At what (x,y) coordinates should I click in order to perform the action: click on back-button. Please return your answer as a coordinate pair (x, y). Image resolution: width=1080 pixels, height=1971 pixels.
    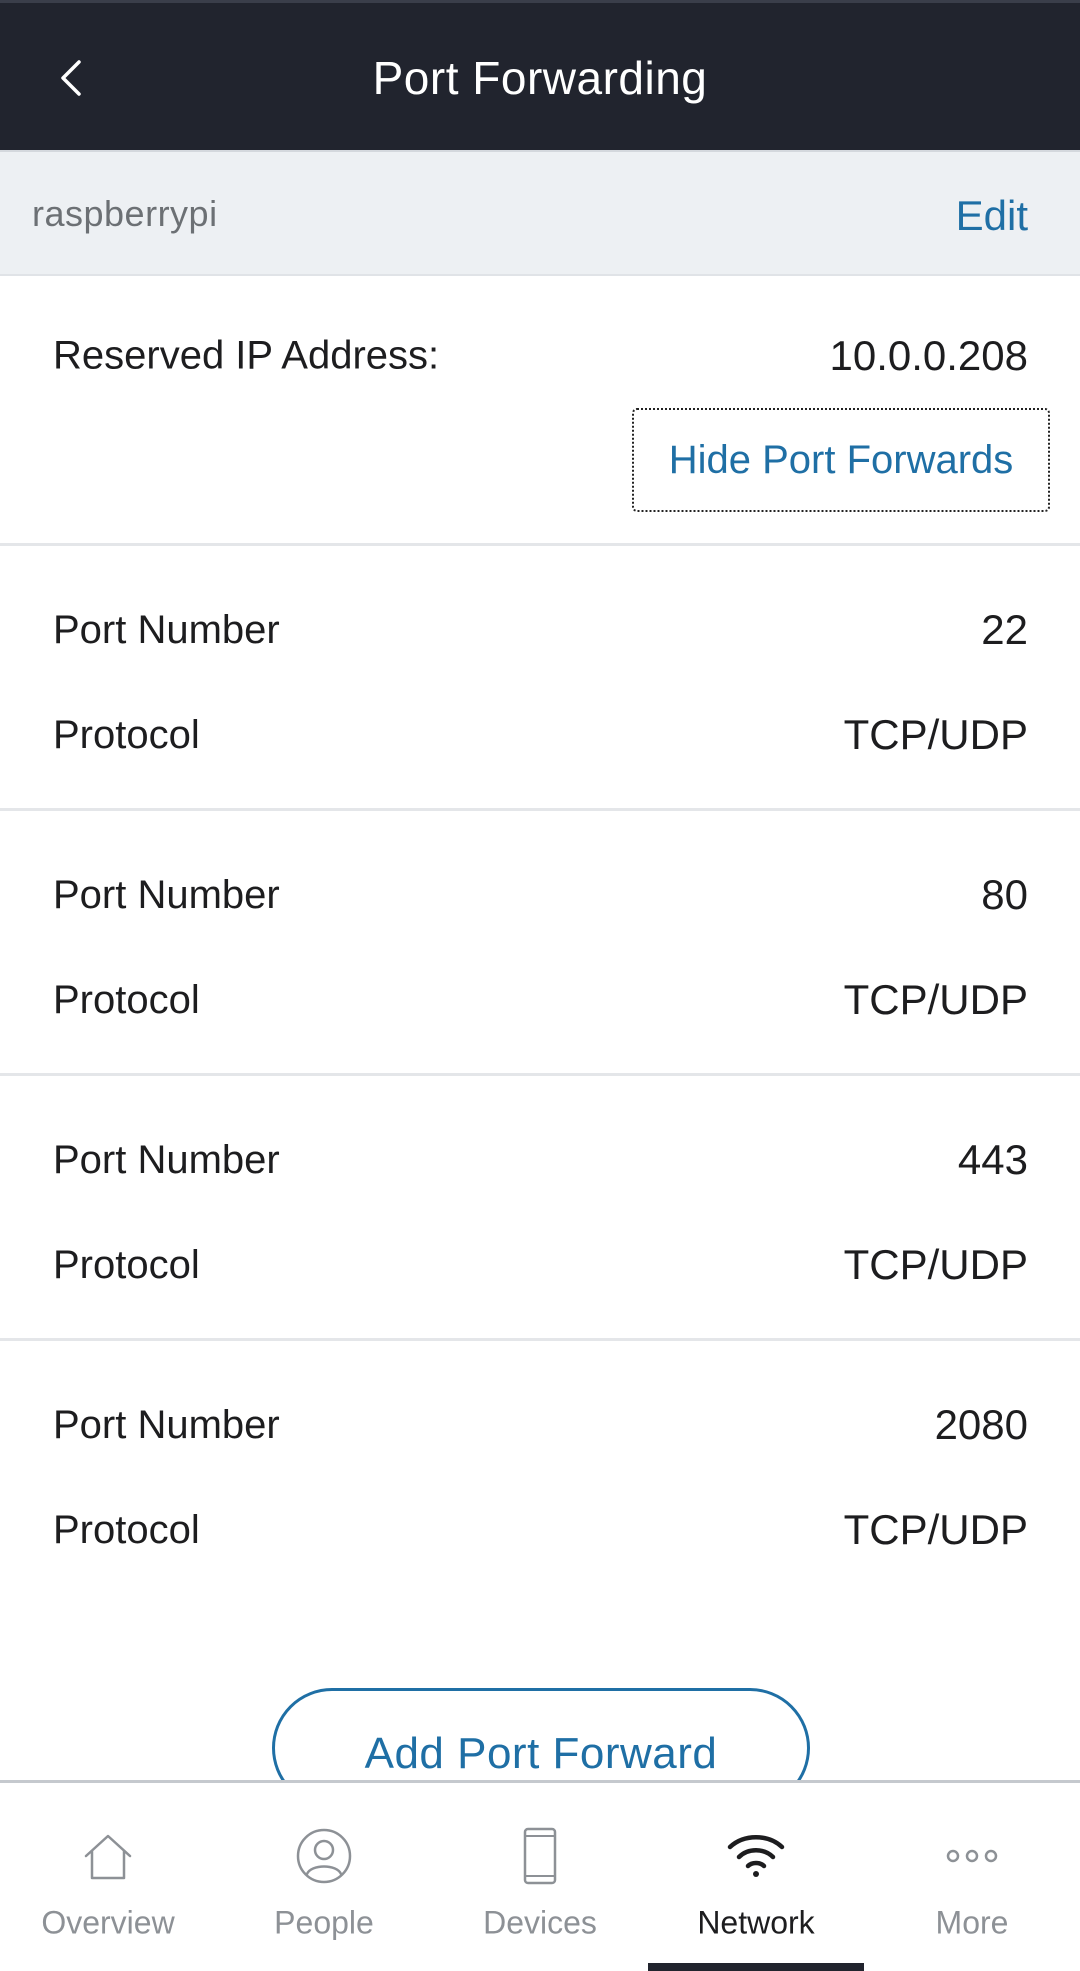
    Looking at the image, I should click on (70, 78).